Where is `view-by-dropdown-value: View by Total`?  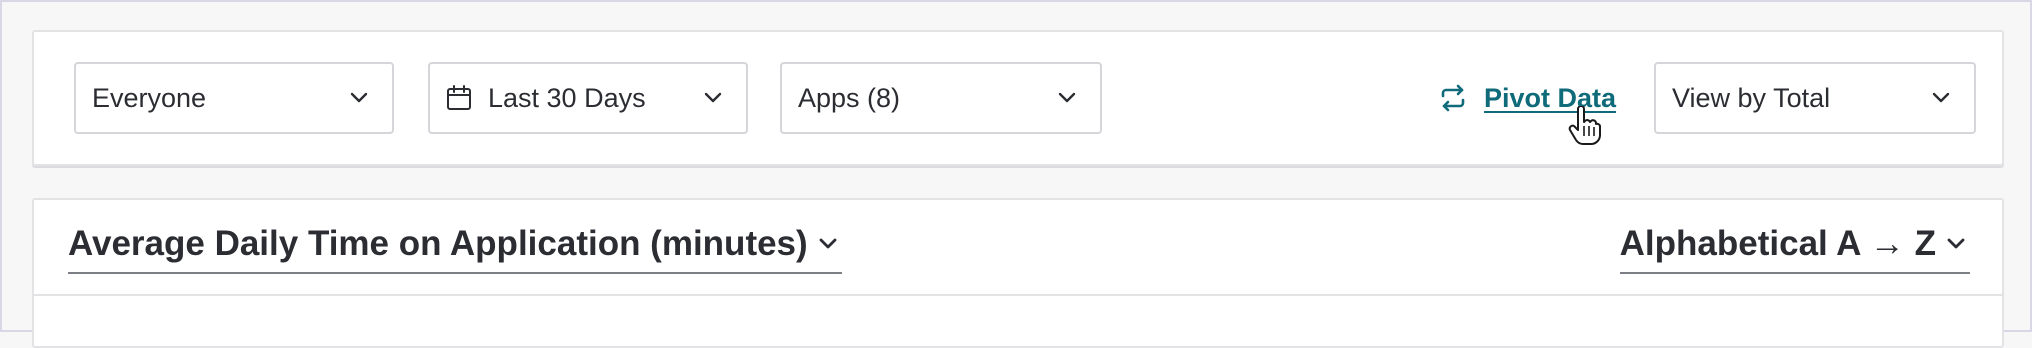 view-by-dropdown-value: View by Total is located at coordinates (1751, 97).